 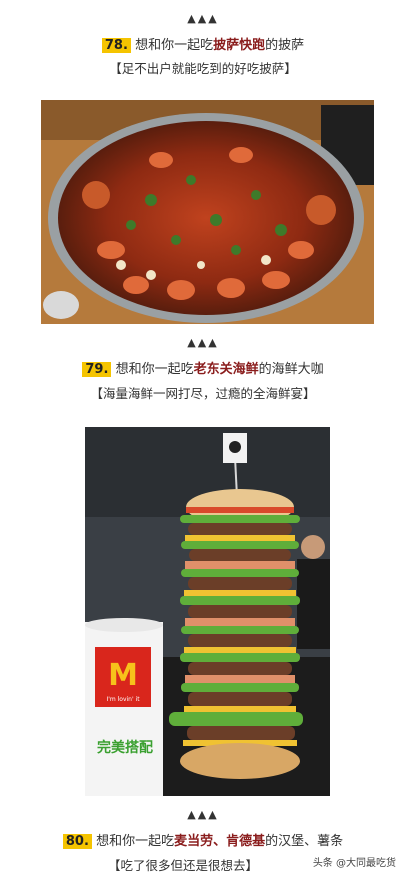 I want to click on item-title-79: 79. 想和你一起吃老东关海鲜的海鲜大咖, so click(x=203, y=367).